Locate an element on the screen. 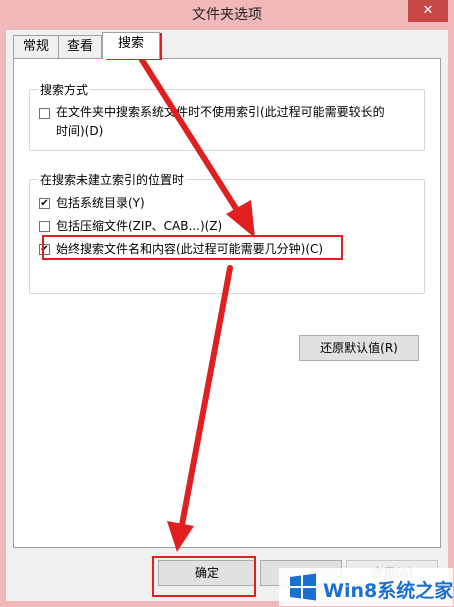  title-bar: 文件夹选项 ✕ is located at coordinates (227, 13).